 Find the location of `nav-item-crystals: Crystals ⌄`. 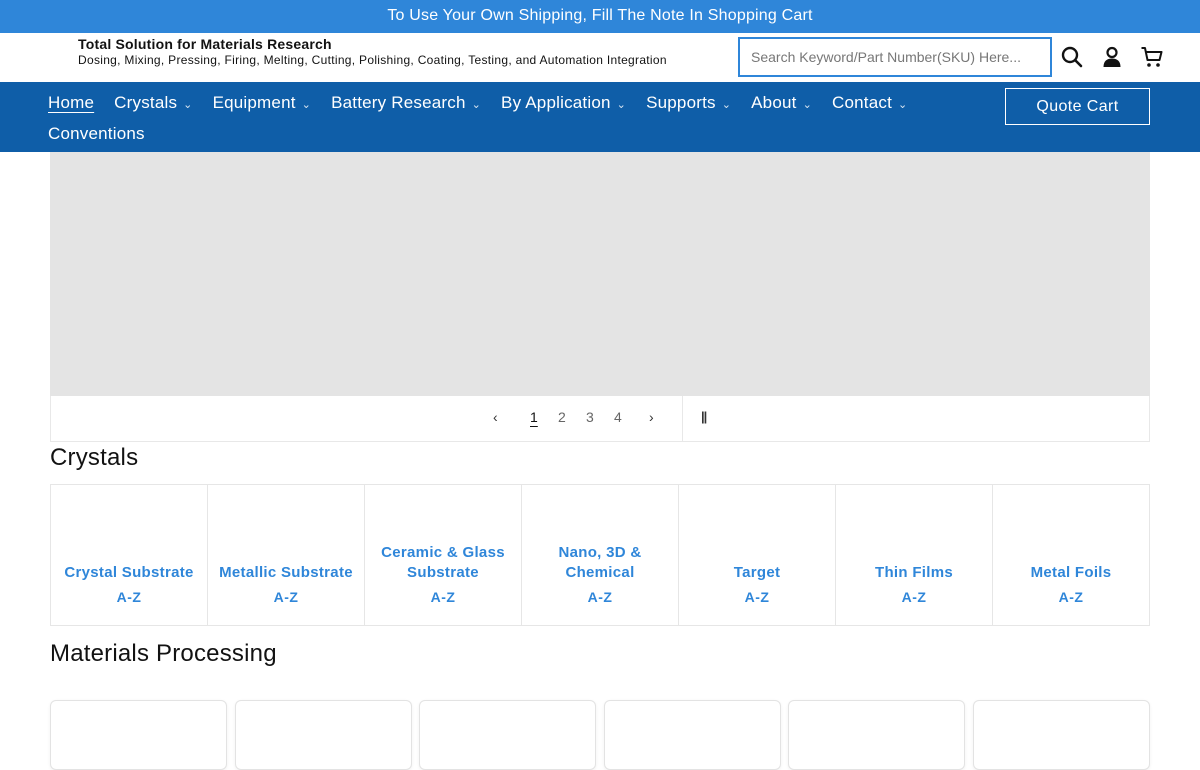

nav-item-crystals: Crystals ⌄ is located at coordinates (153, 103).